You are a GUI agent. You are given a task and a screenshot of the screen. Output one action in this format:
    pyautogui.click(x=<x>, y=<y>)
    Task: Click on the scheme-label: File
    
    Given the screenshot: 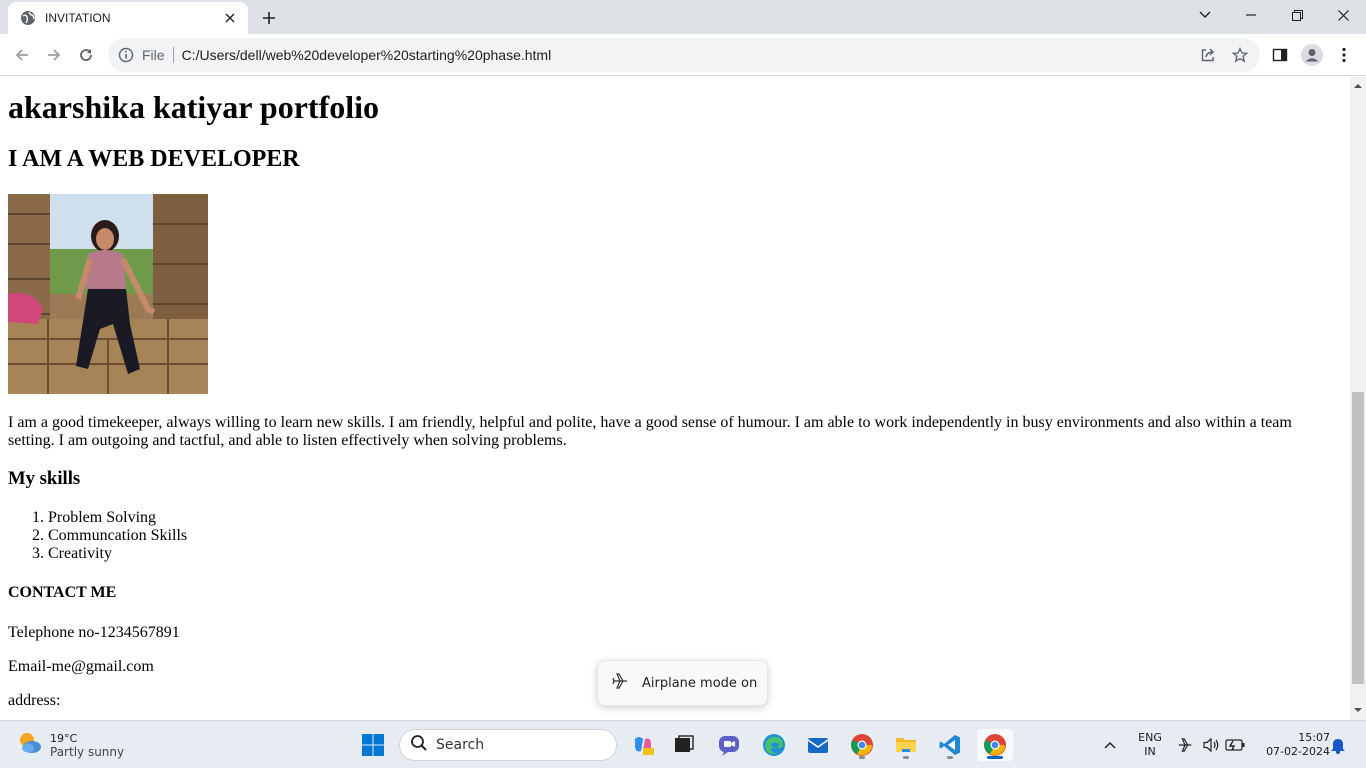 What is the action you would take?
    pyautogui.click(x=158, y=55)
    